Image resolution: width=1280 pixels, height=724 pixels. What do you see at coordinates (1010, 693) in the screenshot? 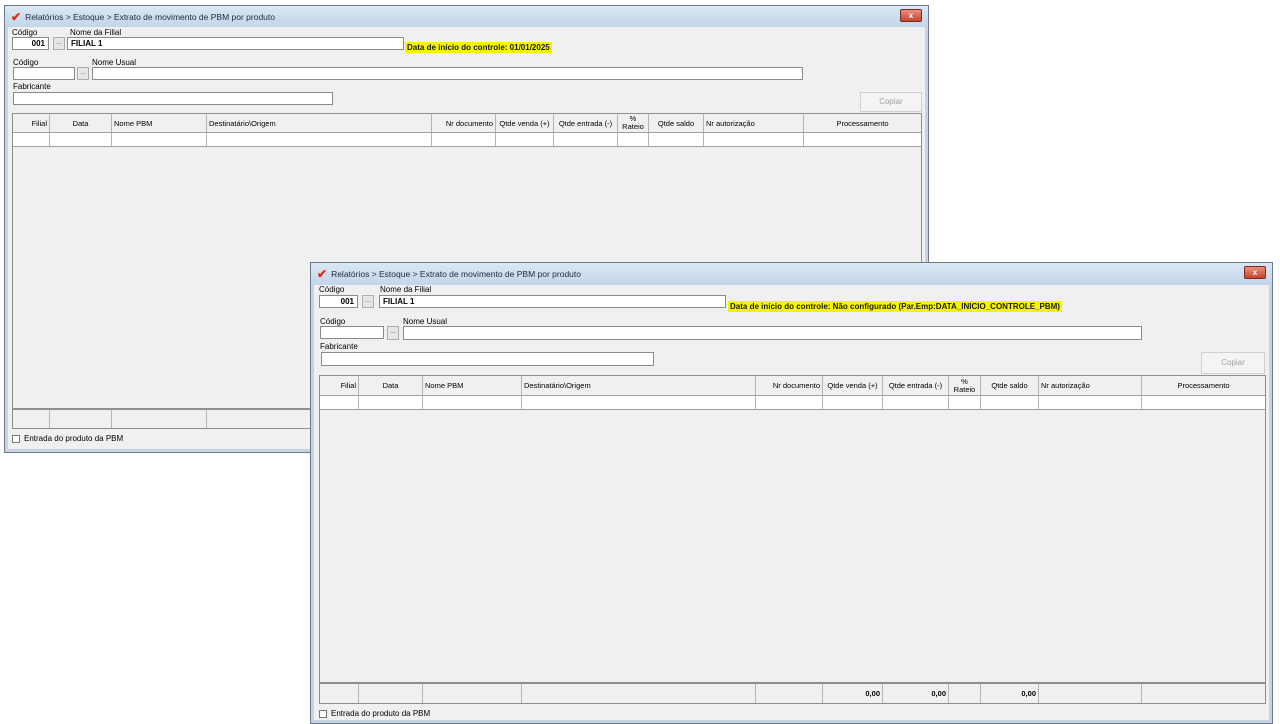
I see `total-saldo: 0,00` at bounding box center [1010, 693].